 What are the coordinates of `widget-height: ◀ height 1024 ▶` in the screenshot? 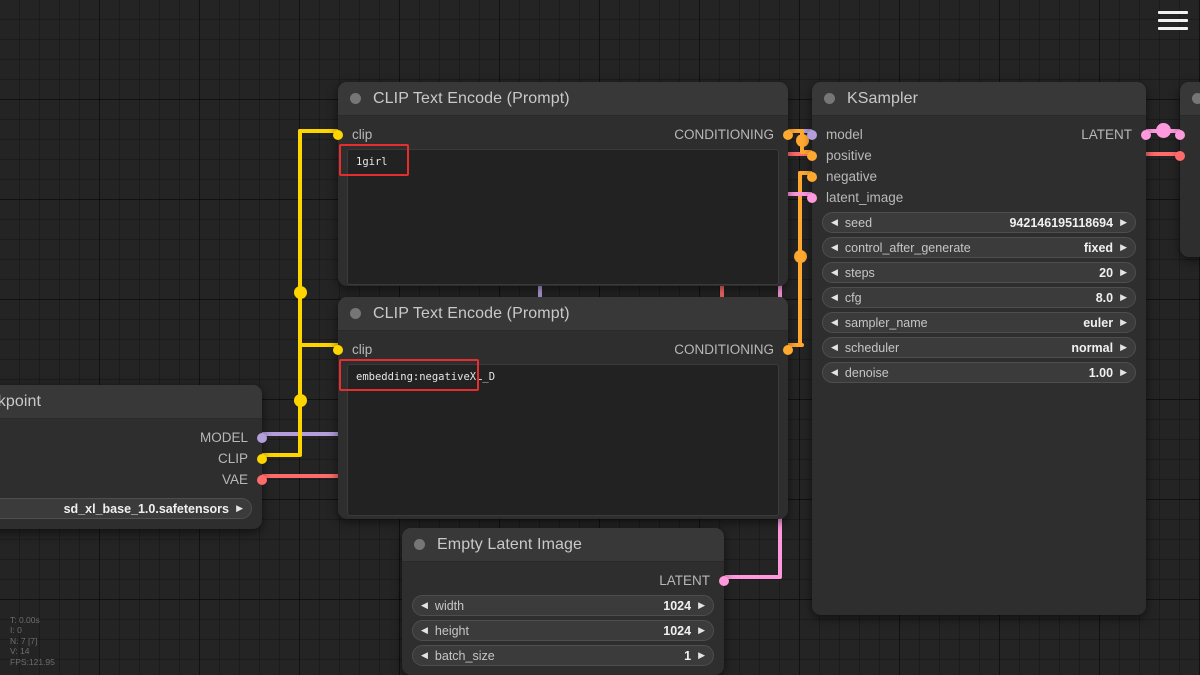 It's located at (563, 630).